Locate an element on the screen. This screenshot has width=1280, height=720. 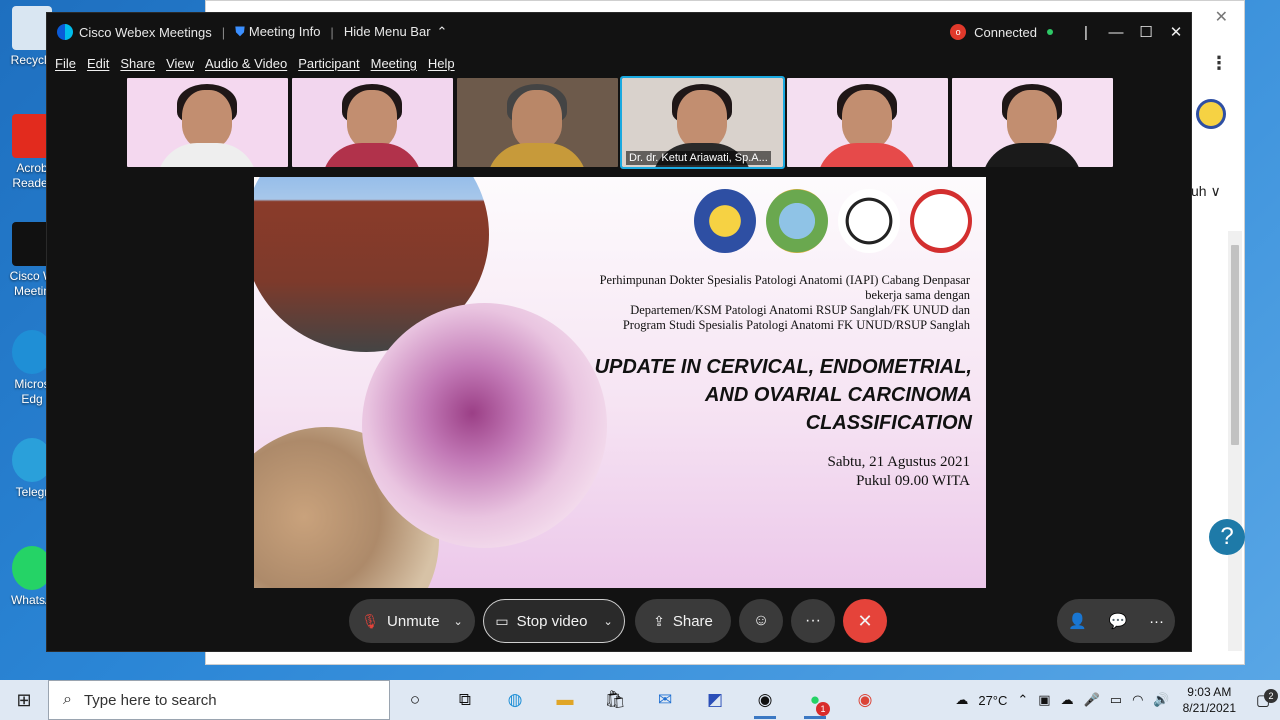
meet-now-icon: ▣ is located at coordinates (1044, 700).